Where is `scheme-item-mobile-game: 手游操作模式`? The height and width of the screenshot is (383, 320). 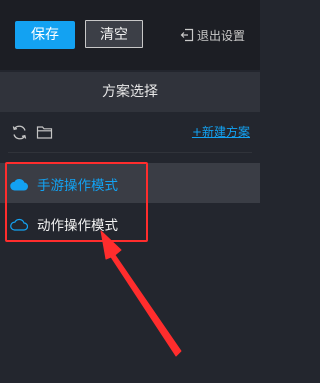 scheme-item-mobile-game: 手游操作模式 is located at coordinates (130, 183).